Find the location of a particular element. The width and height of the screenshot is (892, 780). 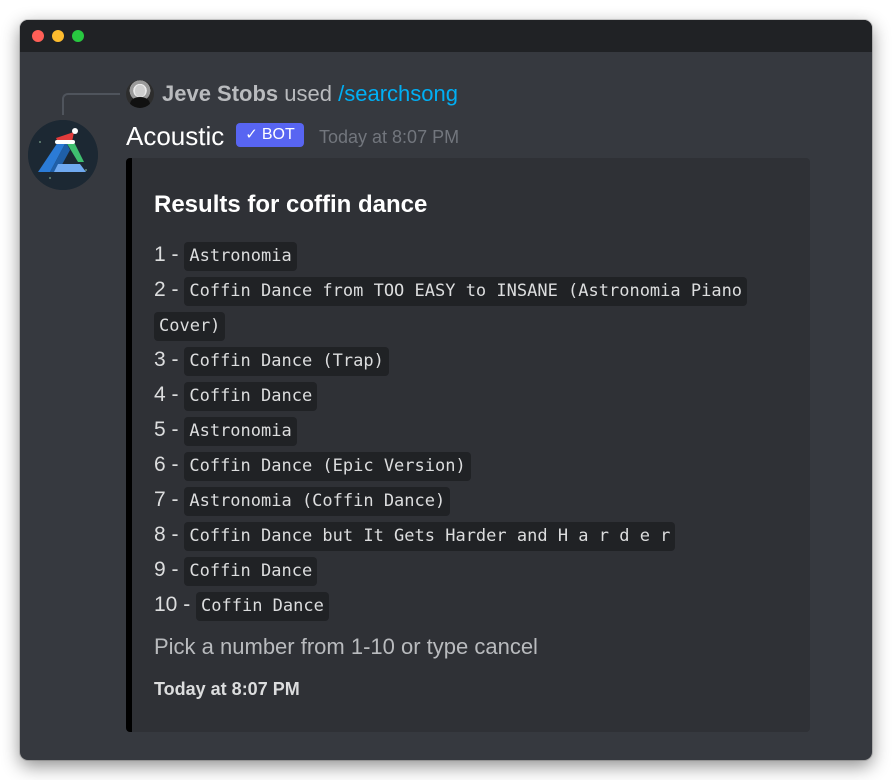

result-item: 3 - Coffin Dance (Trap) is located at coordinates (479, 360).